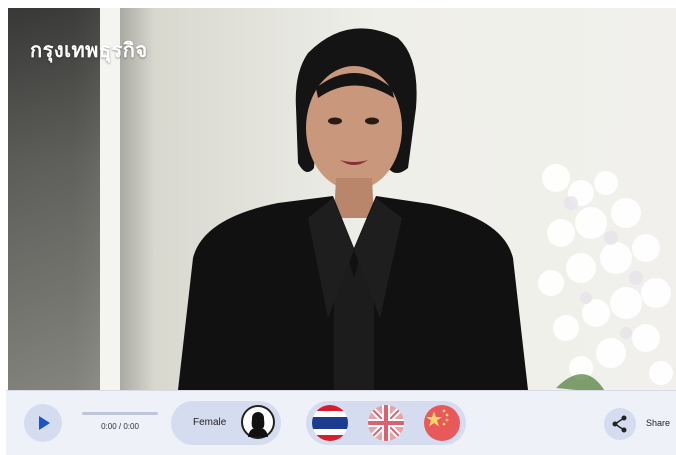 This screenshot has width=676, height=455. Describe the element at coordinates (658, 423) in the screenshot. I see `share-label: Share` at that location.